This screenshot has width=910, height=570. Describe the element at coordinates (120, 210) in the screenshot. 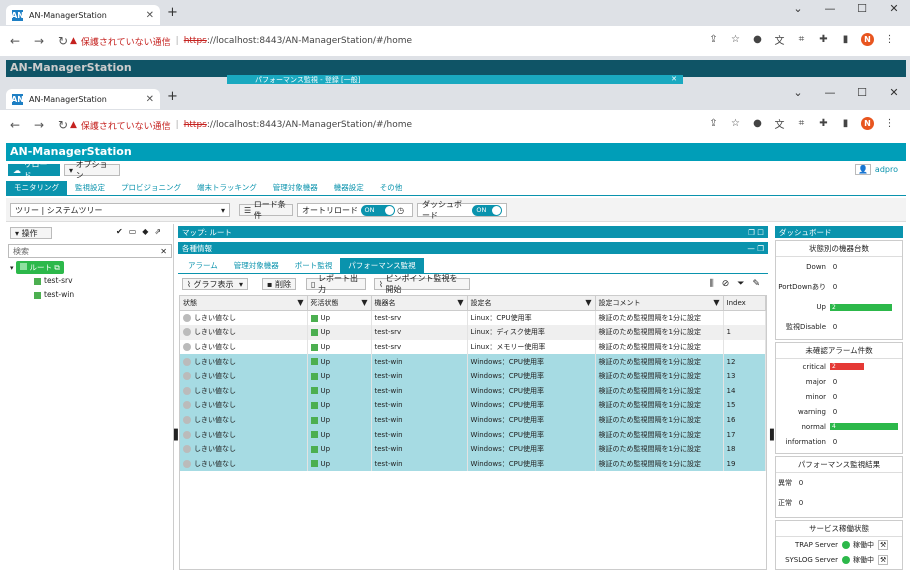

I see `tree-select: ツリー | システムツリー ▾` at that location.